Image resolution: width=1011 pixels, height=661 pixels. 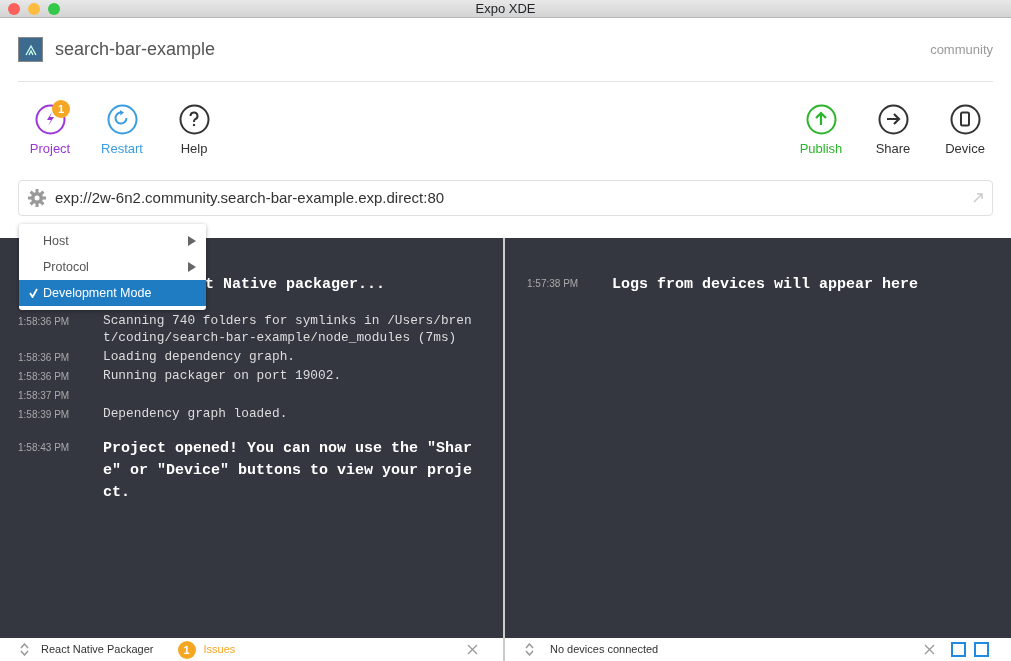 I want to click on toolbar-button: Help, so click(x=194, y=131).